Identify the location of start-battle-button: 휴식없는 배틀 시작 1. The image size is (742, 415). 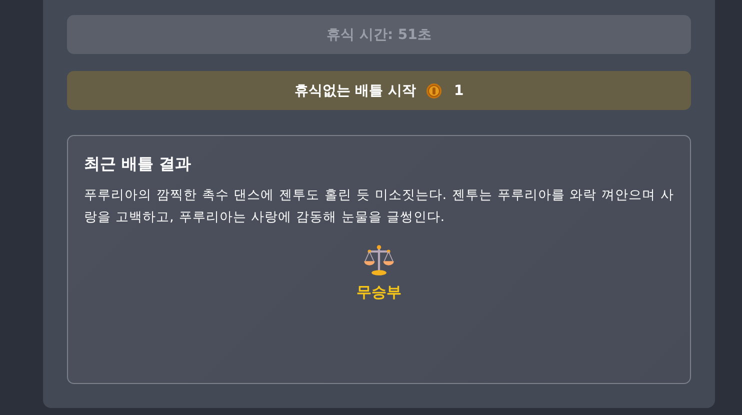
(379, 90).